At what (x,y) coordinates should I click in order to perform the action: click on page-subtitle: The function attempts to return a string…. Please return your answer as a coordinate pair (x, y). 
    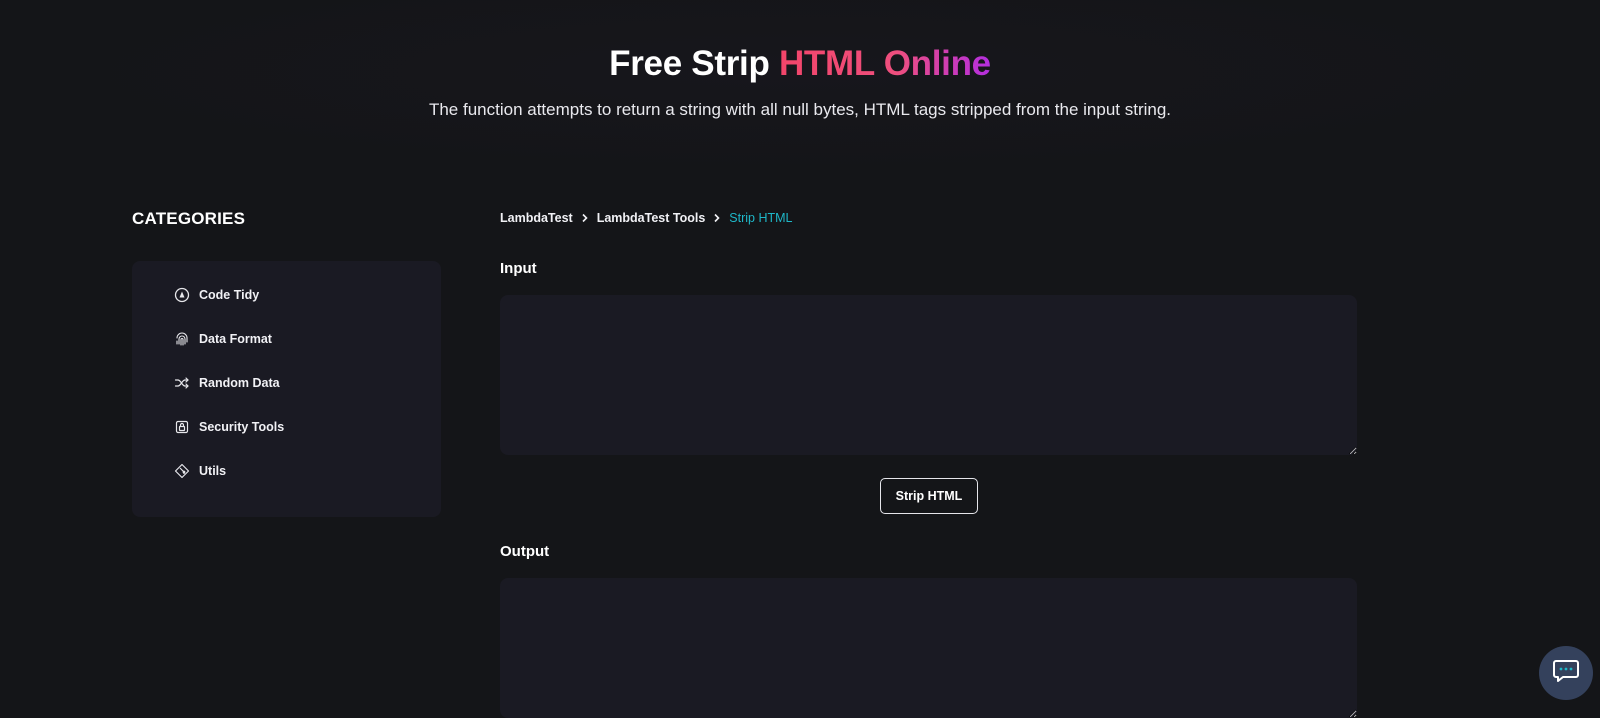
    Looking at the image, I should click on (800, 109).